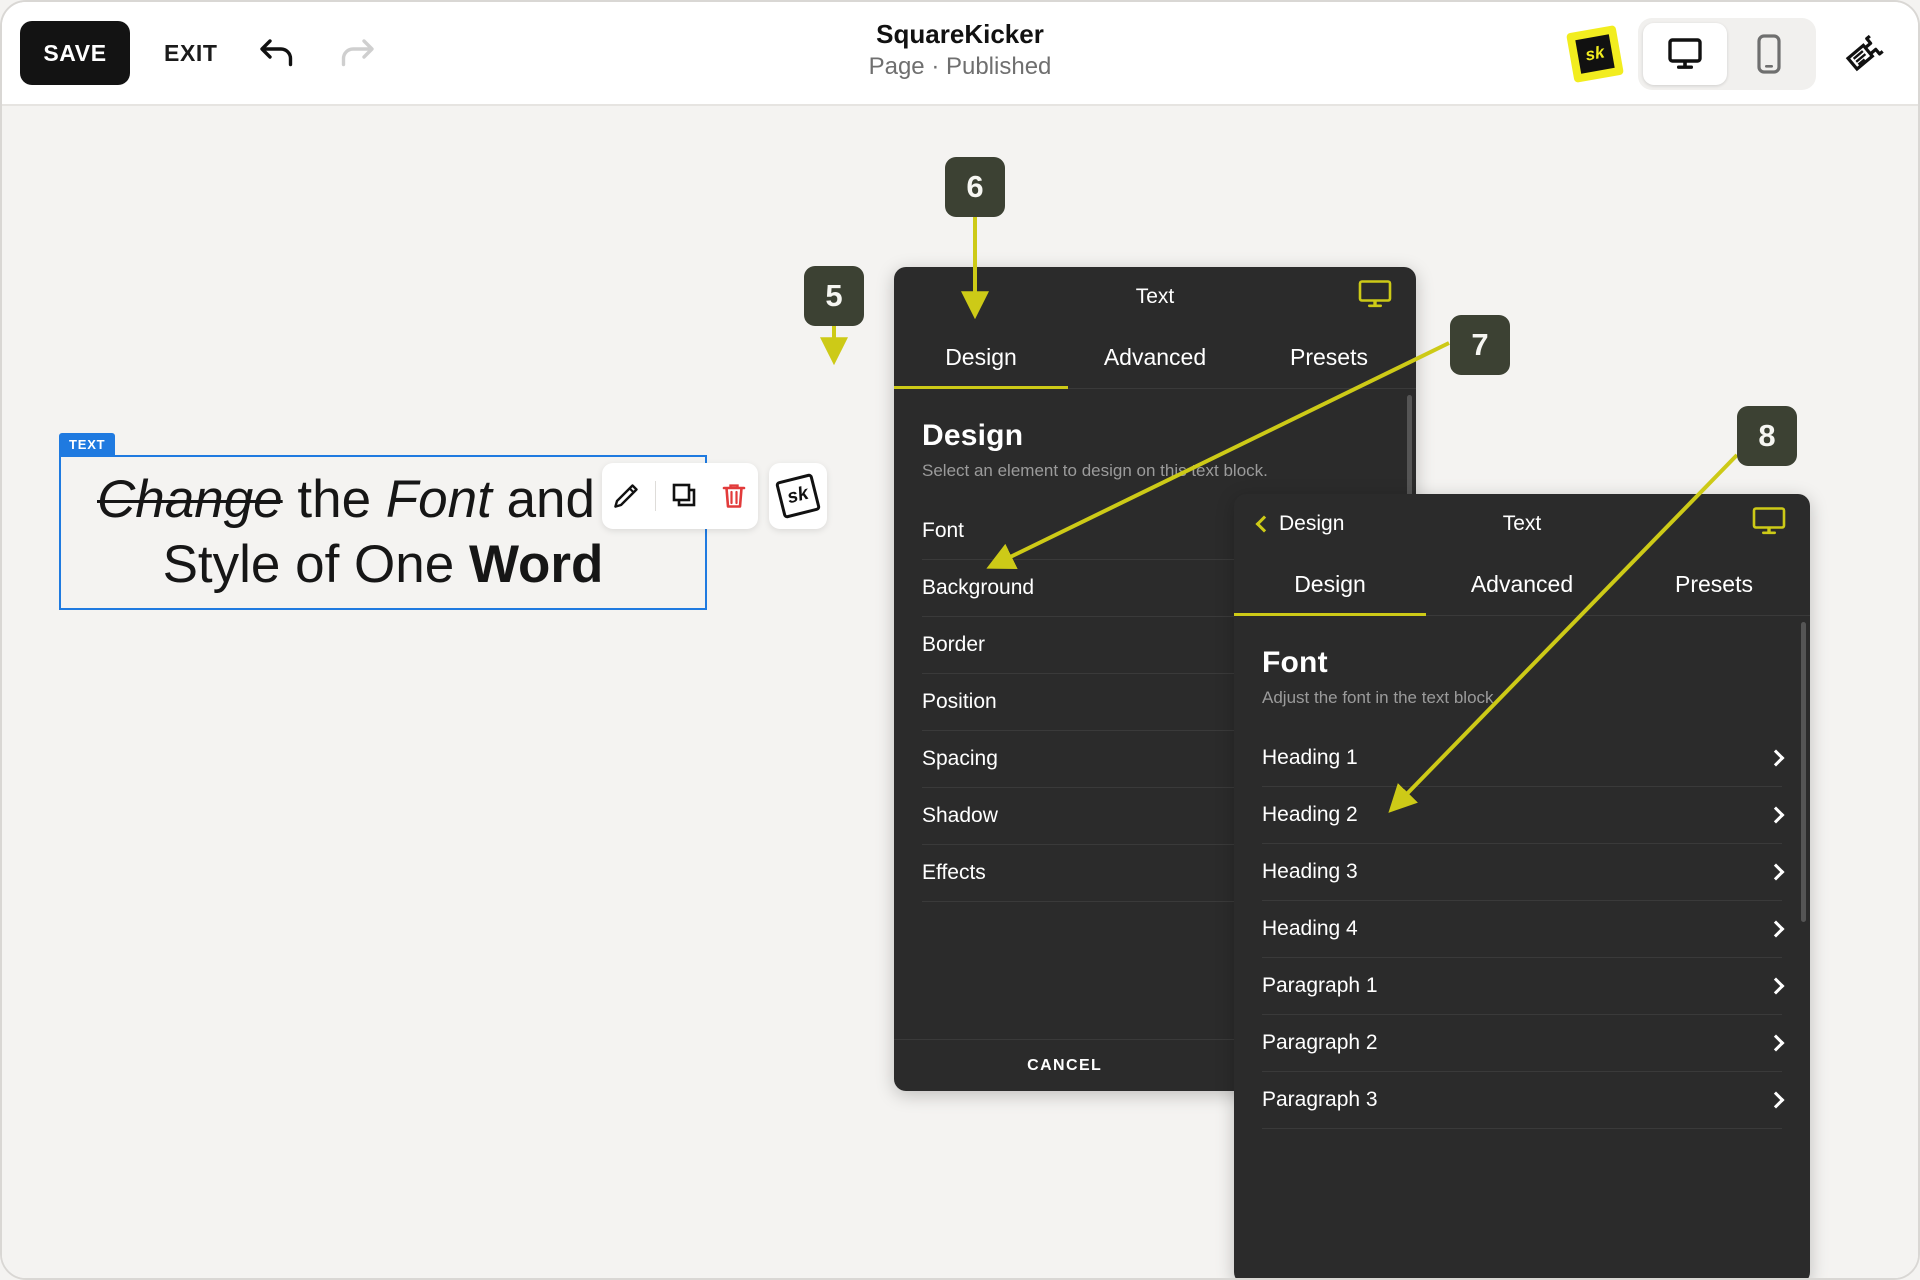  I want to click on redo-icon, so click(356, 53).